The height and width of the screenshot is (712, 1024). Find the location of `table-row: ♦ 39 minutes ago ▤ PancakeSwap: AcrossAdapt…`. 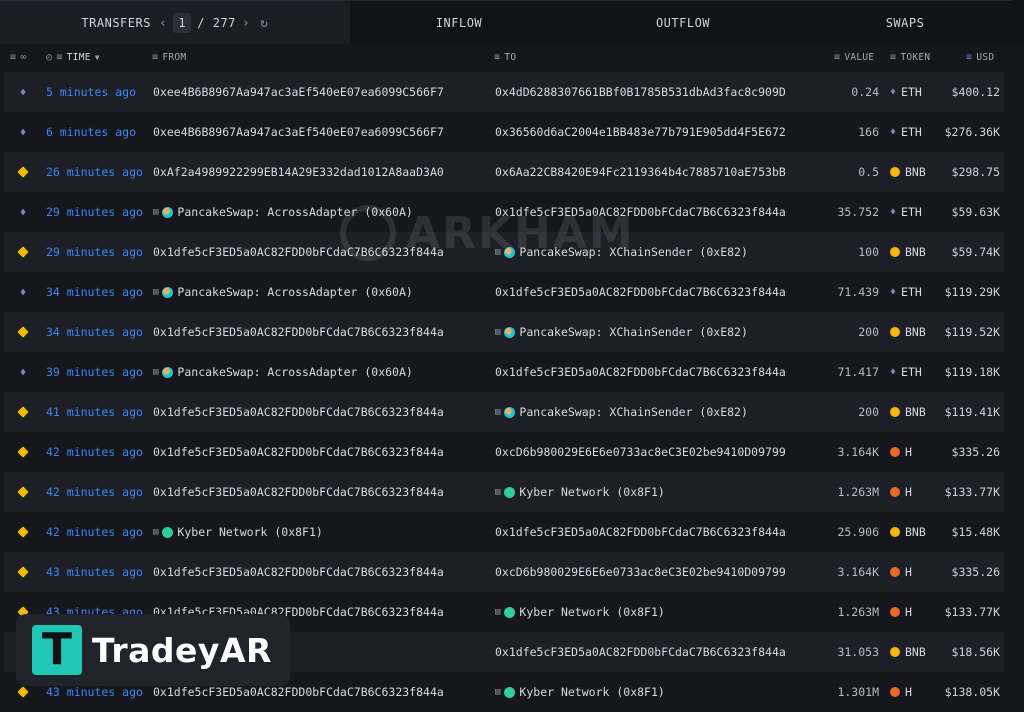

table-row: ♦ 39 minutes ago ▤ PancakeSwap: AcrossAdapt… is located at coordinates (504, 372).